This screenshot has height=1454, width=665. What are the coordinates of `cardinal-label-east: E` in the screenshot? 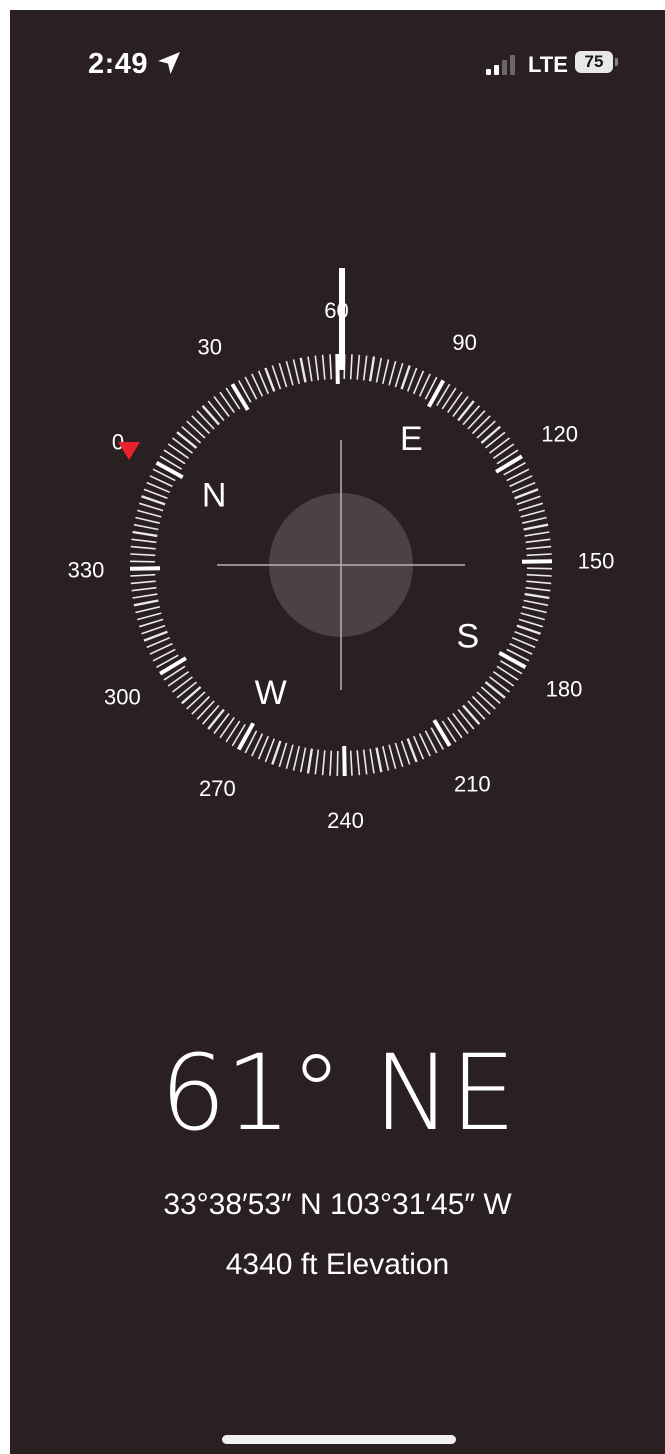 It's located at (411, 439).